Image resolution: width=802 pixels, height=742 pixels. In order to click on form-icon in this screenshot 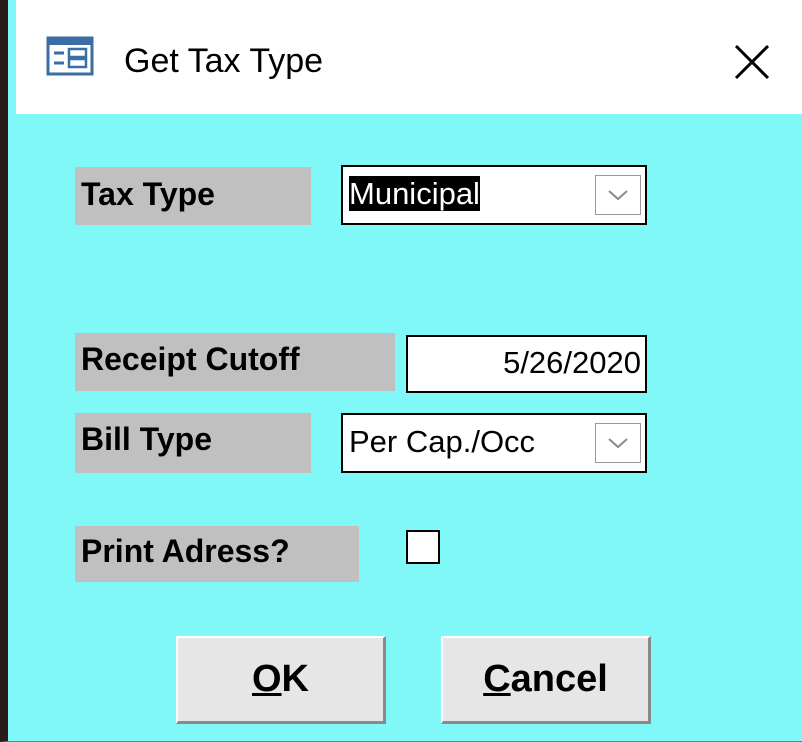, I will do `click(70, 56)`.